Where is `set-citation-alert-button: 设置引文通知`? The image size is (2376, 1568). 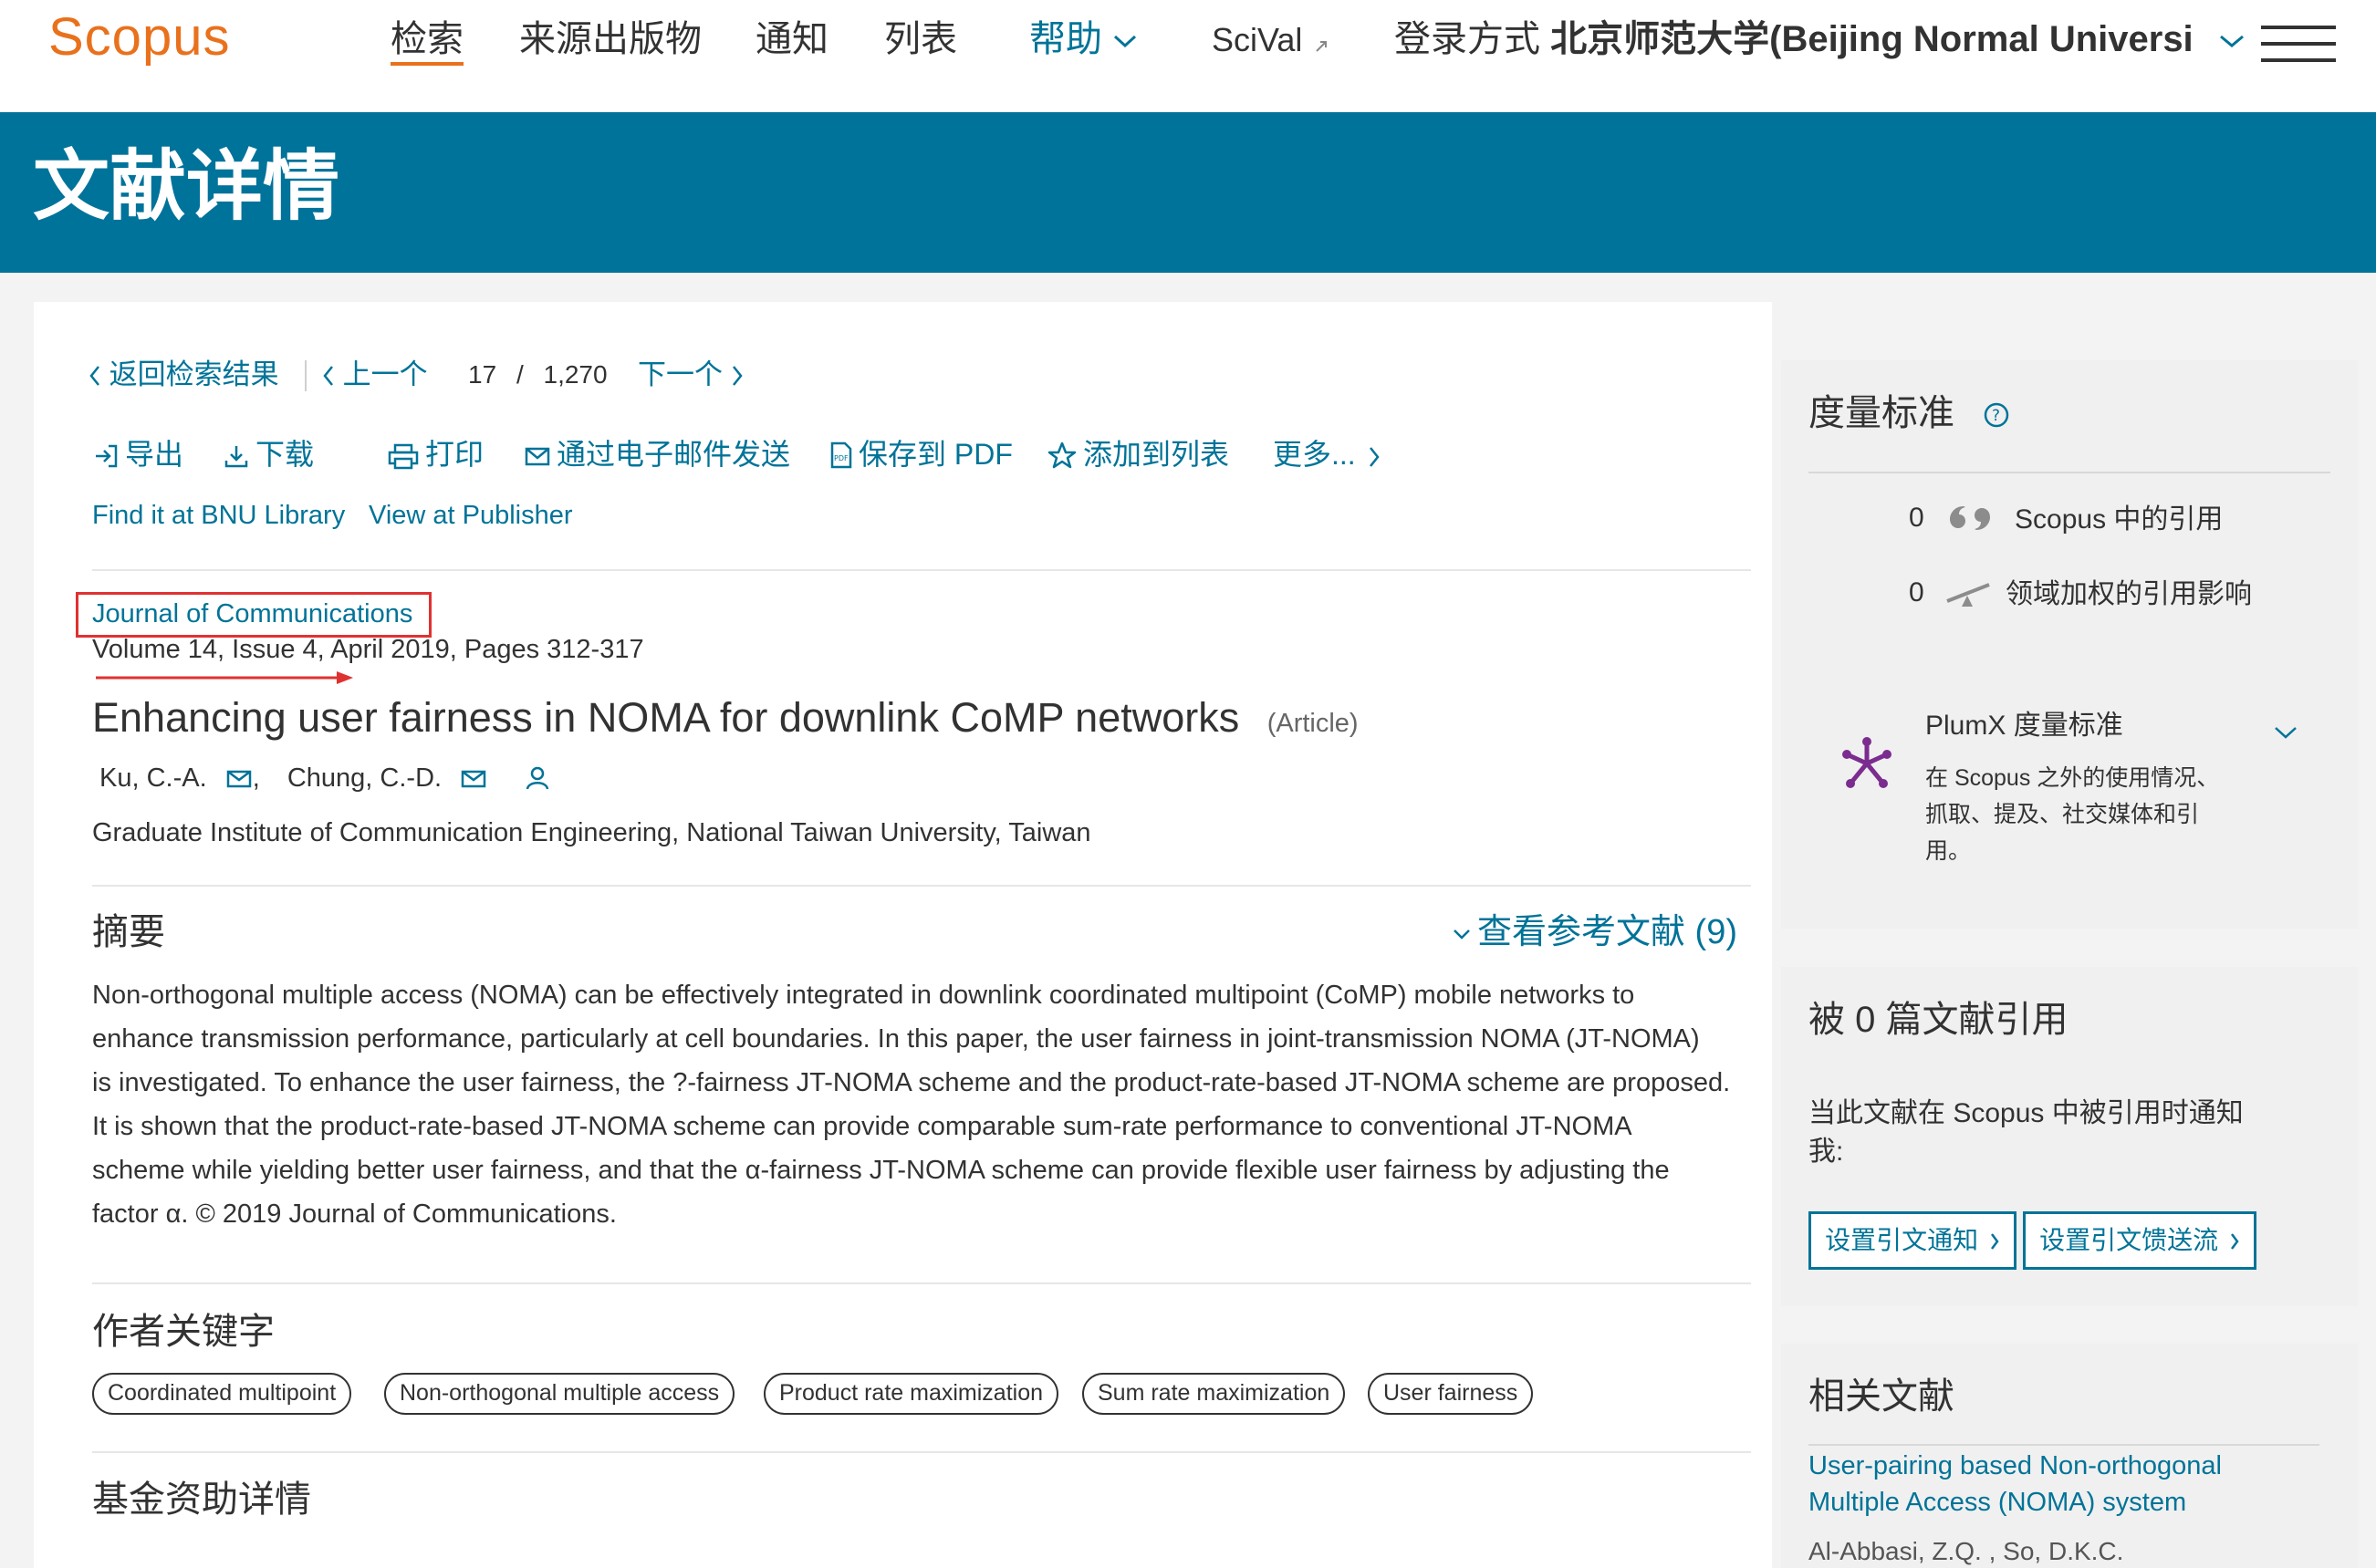 set-citation-alert-button: 设置引文通知 is located at coordinates (1912, 1241).